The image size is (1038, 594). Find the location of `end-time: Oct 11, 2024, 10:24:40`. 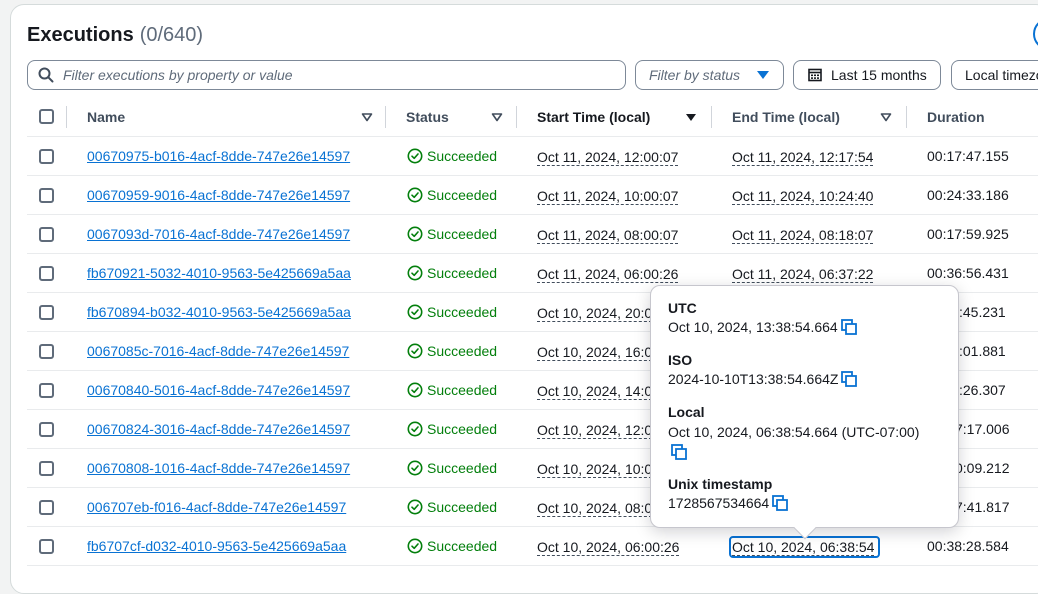

end-time: Oct 11, 2024, 10:24:40 is located at coordinates (803, 196).